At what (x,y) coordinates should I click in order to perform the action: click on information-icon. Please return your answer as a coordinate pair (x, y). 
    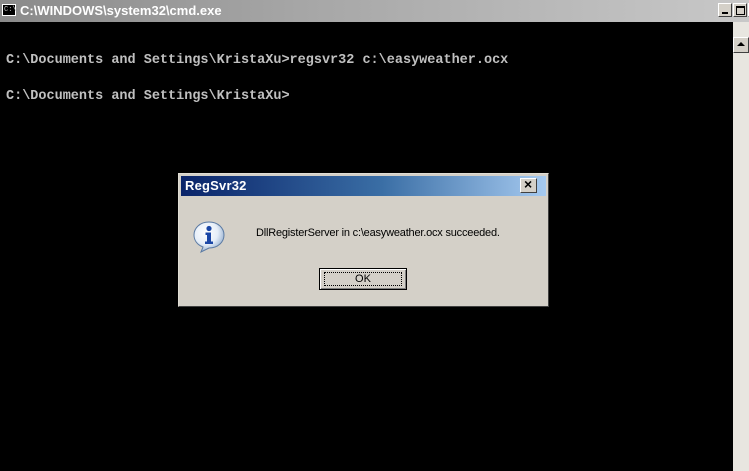
    Looking at the image, I should click on (209, 237).